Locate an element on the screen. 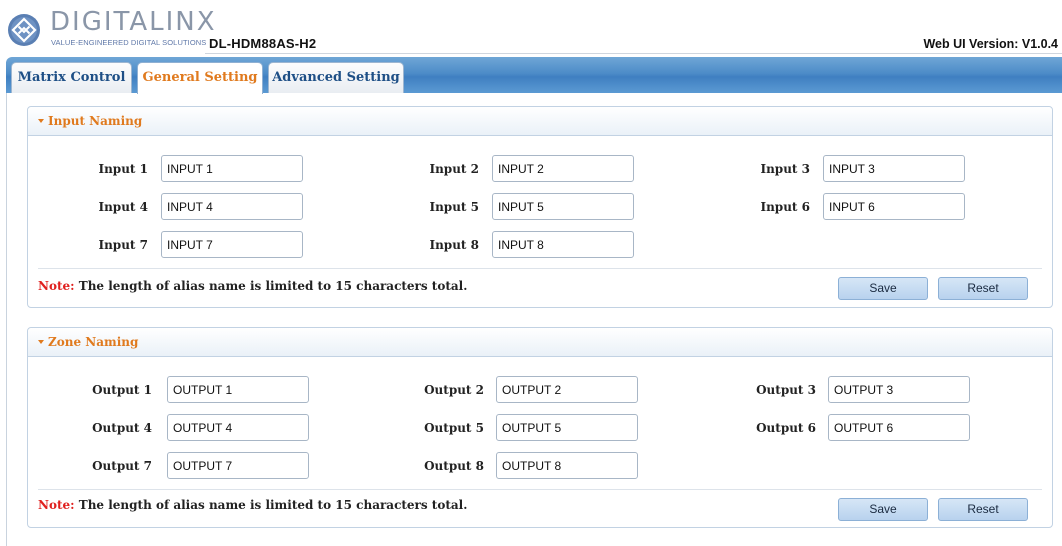 This screenshot has width=1062, height=546. diamond-logo-icon is located at coordinates (24, 30).